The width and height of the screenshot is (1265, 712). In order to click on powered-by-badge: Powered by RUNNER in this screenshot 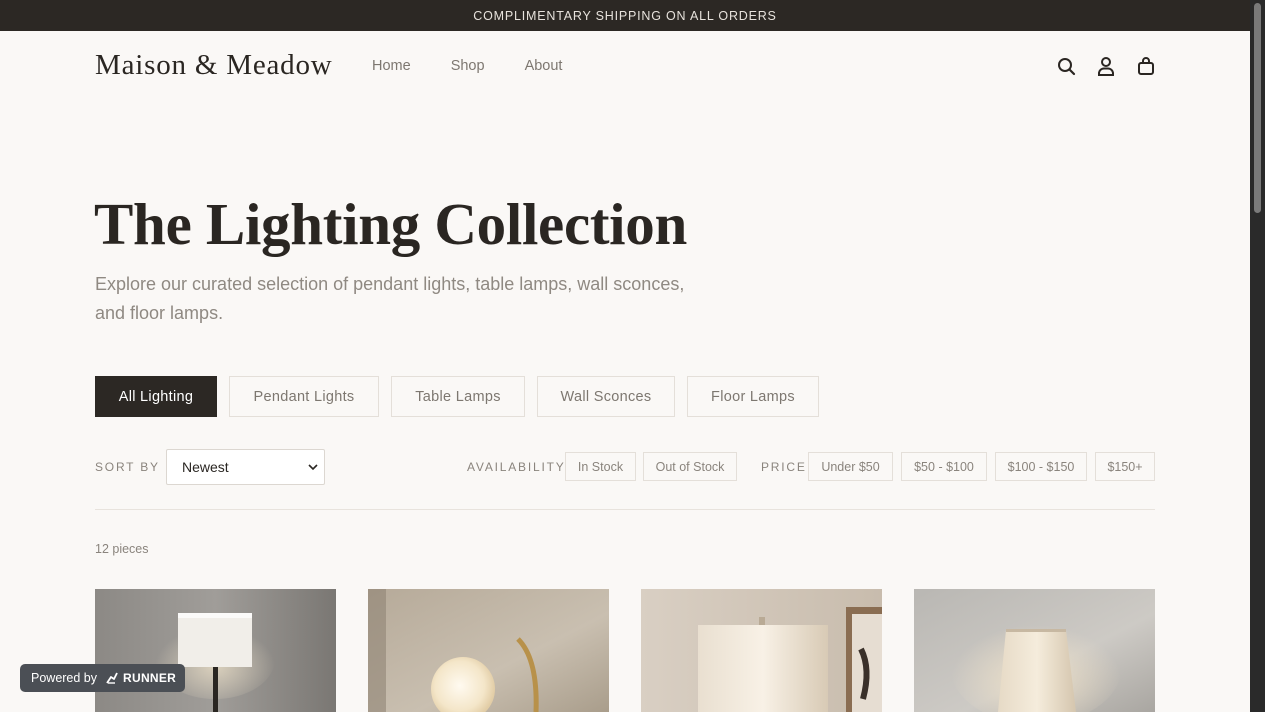, I will do `click(102, 678)`.